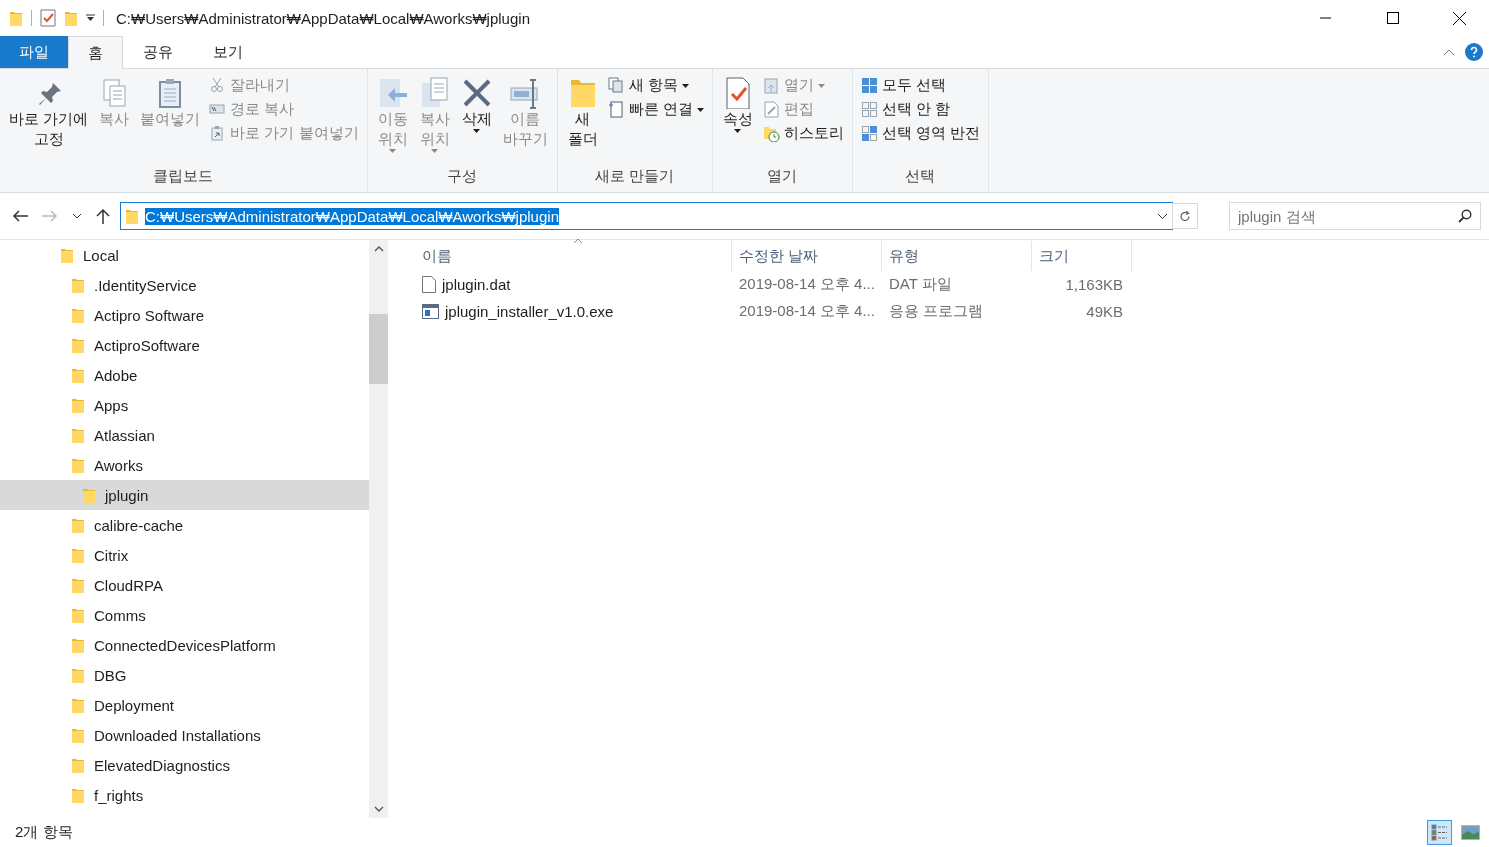 The image size is (1489, 847). What do you see at coordinates (737, 118) in the screenshot?
I see `ribbon-button: 속성` at bounding box center [737, 118].